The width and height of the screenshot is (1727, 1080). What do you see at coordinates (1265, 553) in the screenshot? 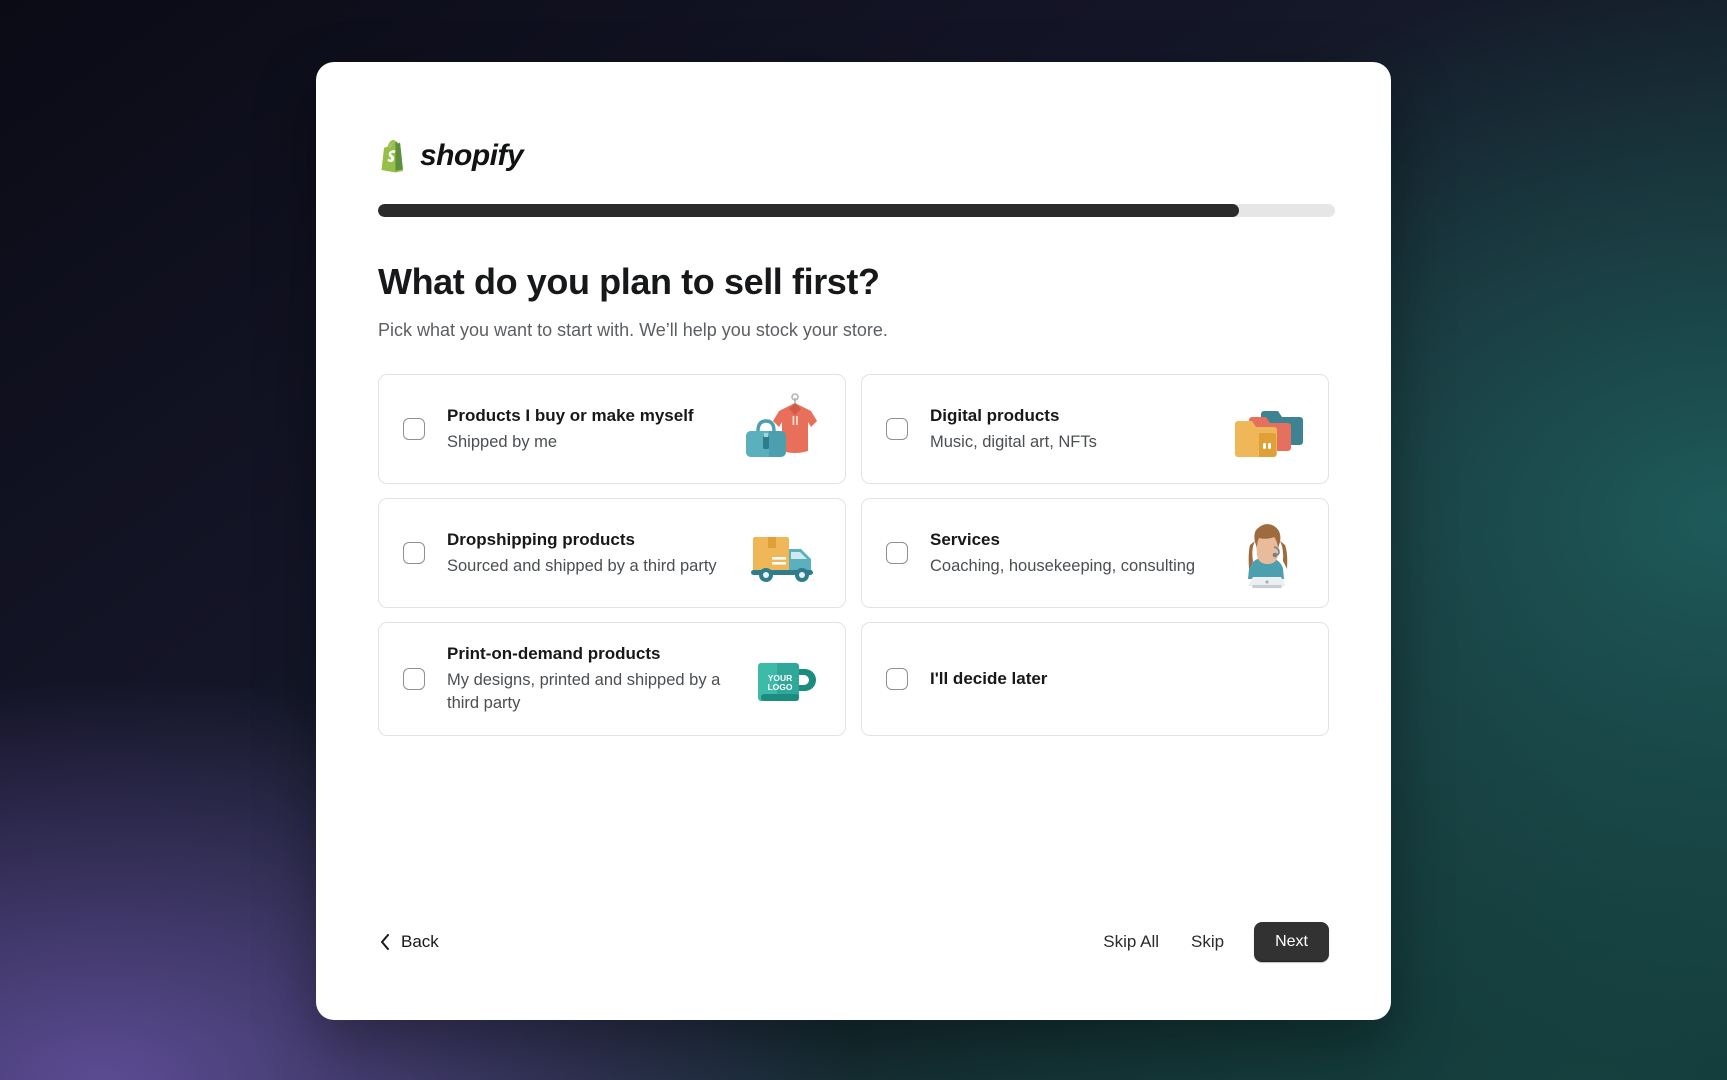
I see `person-with-laptop-icon` at bounding box center [1265, 553].